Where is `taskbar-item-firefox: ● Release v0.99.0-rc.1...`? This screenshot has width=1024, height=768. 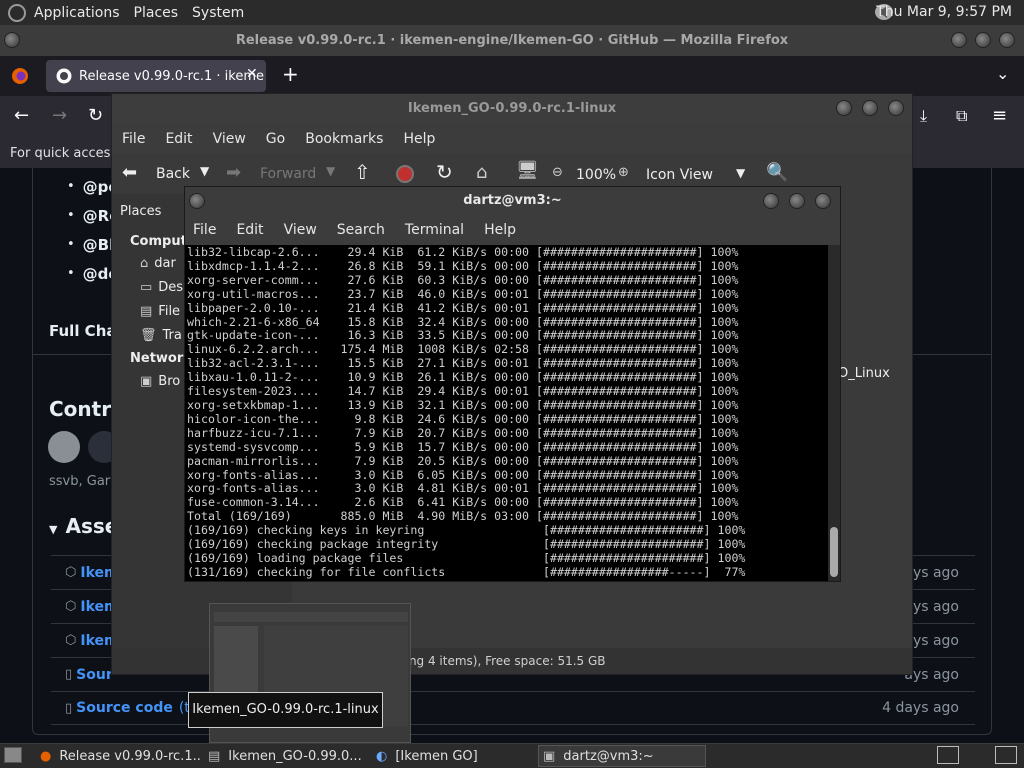
taskbar-item-firefox: ● Release v0.99.0-rc.1... is located at coordinates (119, 756).